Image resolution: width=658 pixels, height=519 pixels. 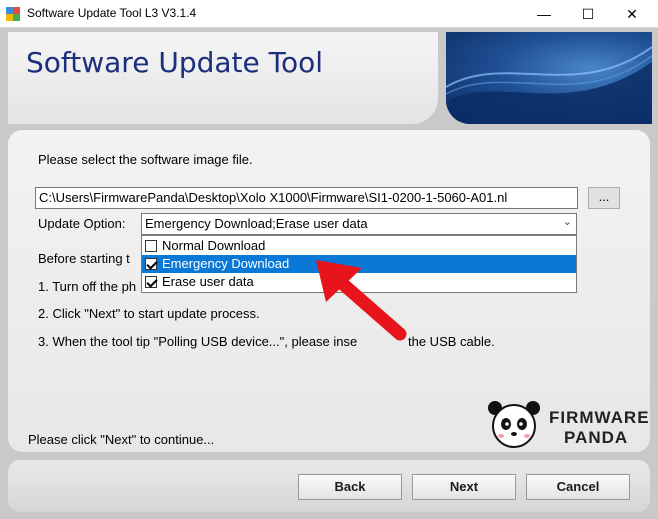 What do you see at coordinates (214, 245) in the screenshot?
I see `option-label: Normal Download` at bounding box center [214, 245].